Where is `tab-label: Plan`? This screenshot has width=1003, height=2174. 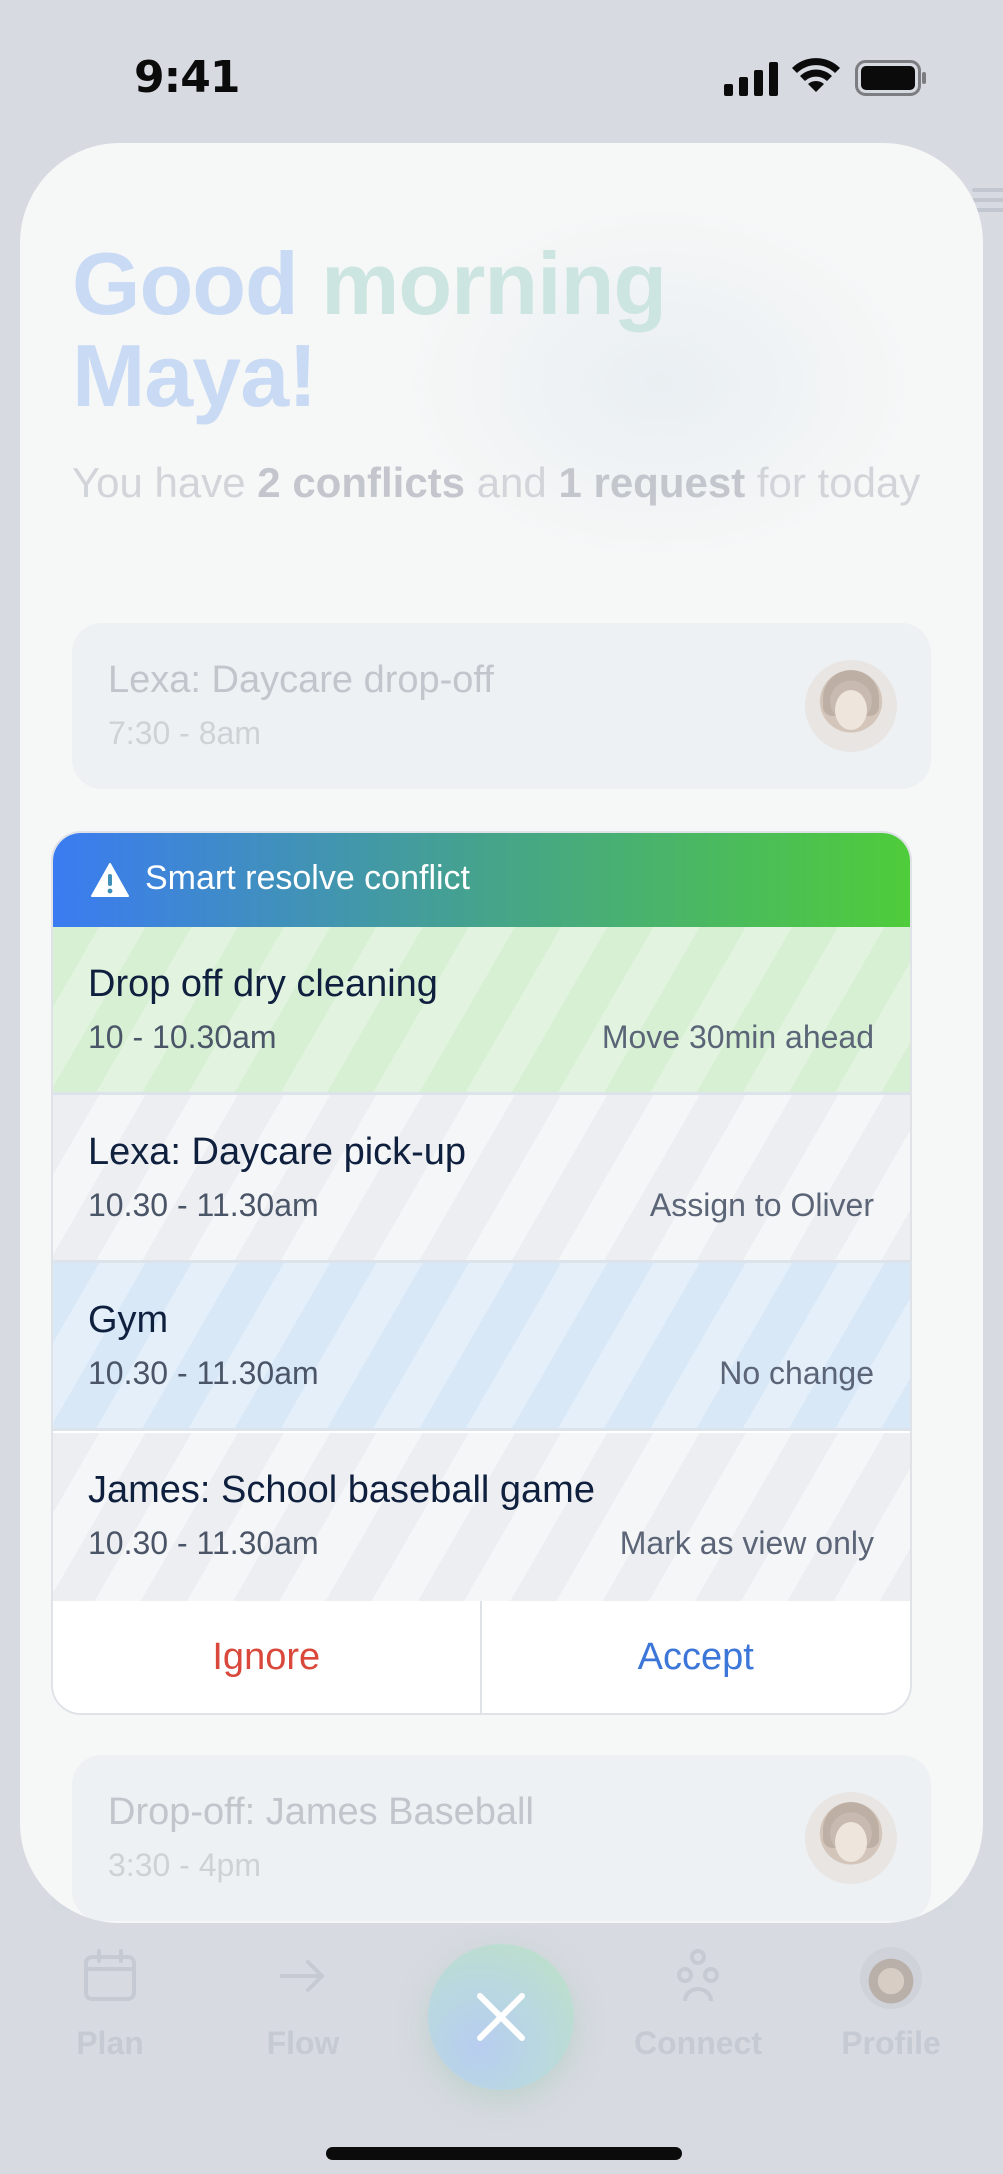 tab-label: Plan is located at coordinates (110, 2043).